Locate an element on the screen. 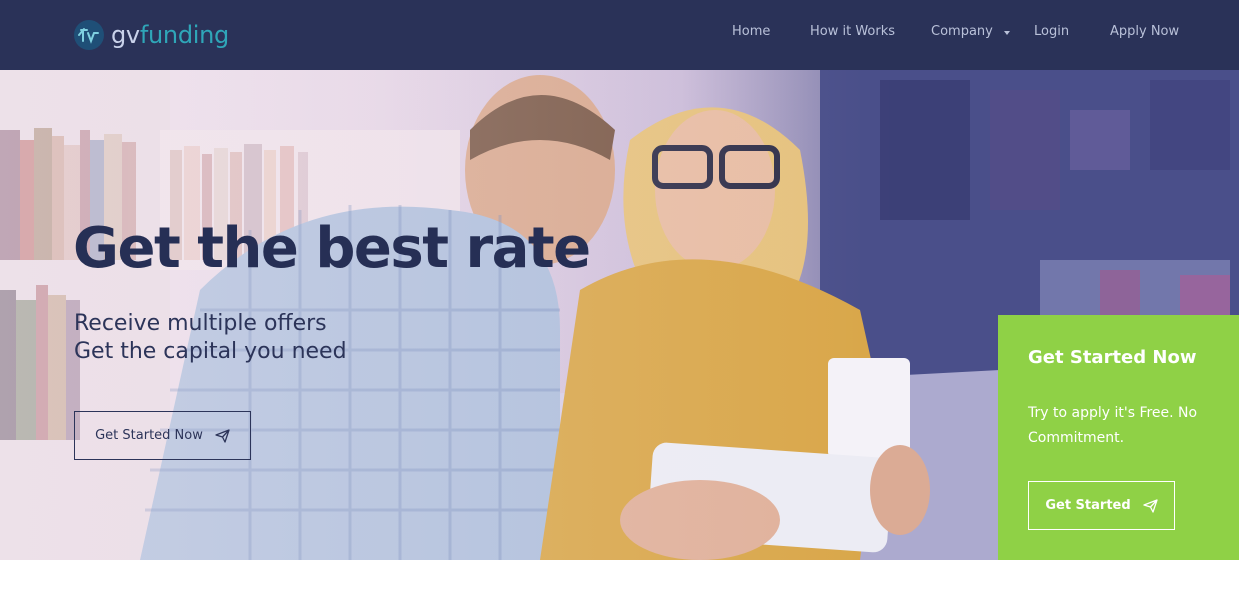 The width and height of the screenshot is (1239, 600). hero-subtitle-line1: Receive multiple offers is located at coordinates (200, 323).